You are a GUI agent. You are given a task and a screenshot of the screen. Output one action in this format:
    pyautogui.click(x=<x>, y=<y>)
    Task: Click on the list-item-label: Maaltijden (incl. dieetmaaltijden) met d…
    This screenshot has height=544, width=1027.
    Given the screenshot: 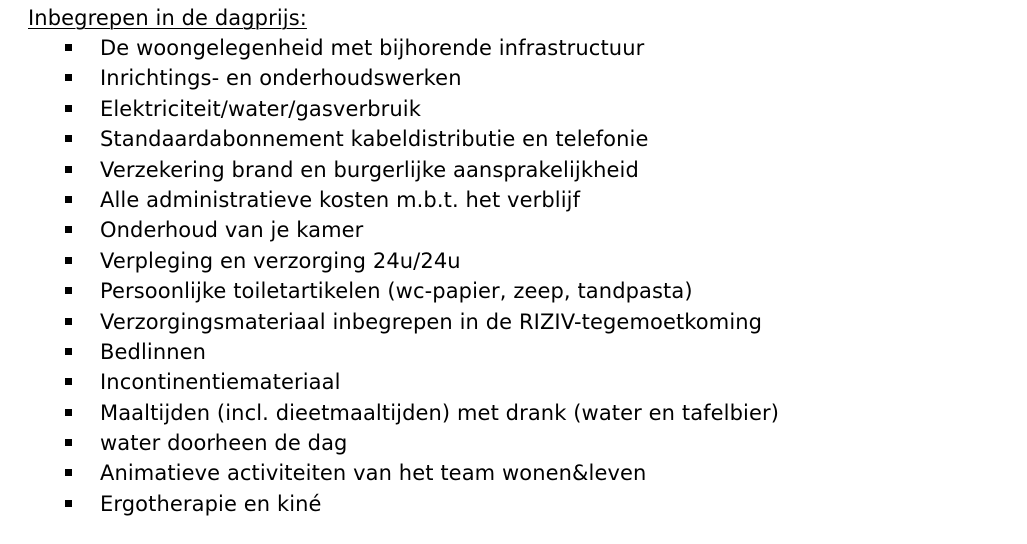 What is the action you would take?
    pyautogui.click(x=440, y=412)
    